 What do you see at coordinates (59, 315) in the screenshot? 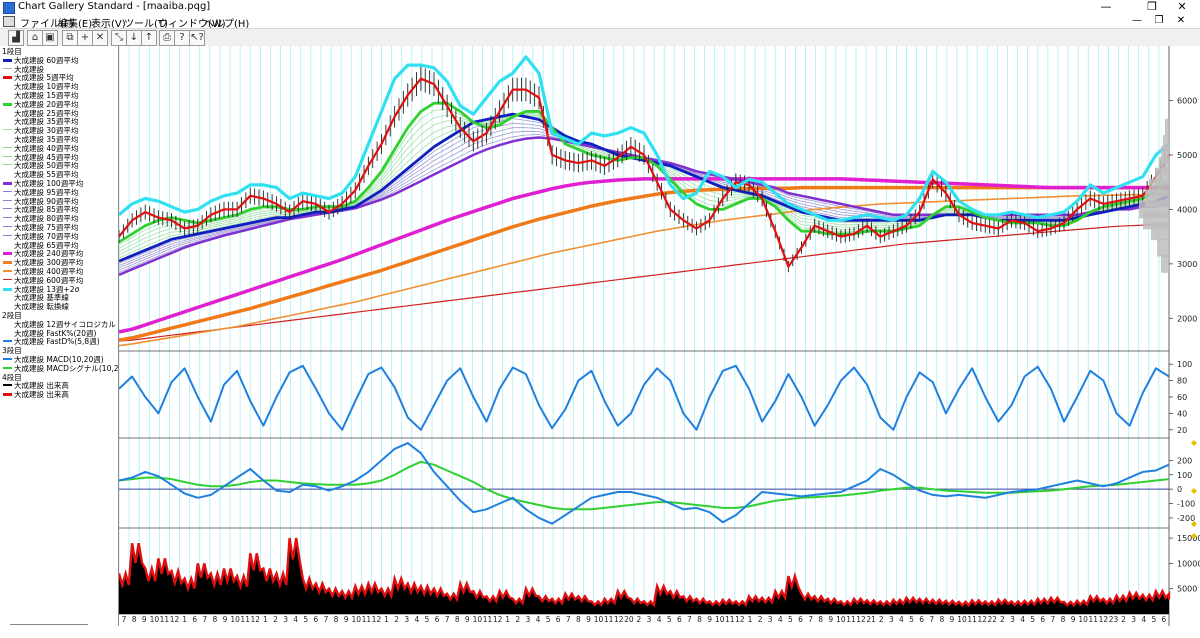
I see `legend-section-header: 2段目` at bounding box center [59, 315].